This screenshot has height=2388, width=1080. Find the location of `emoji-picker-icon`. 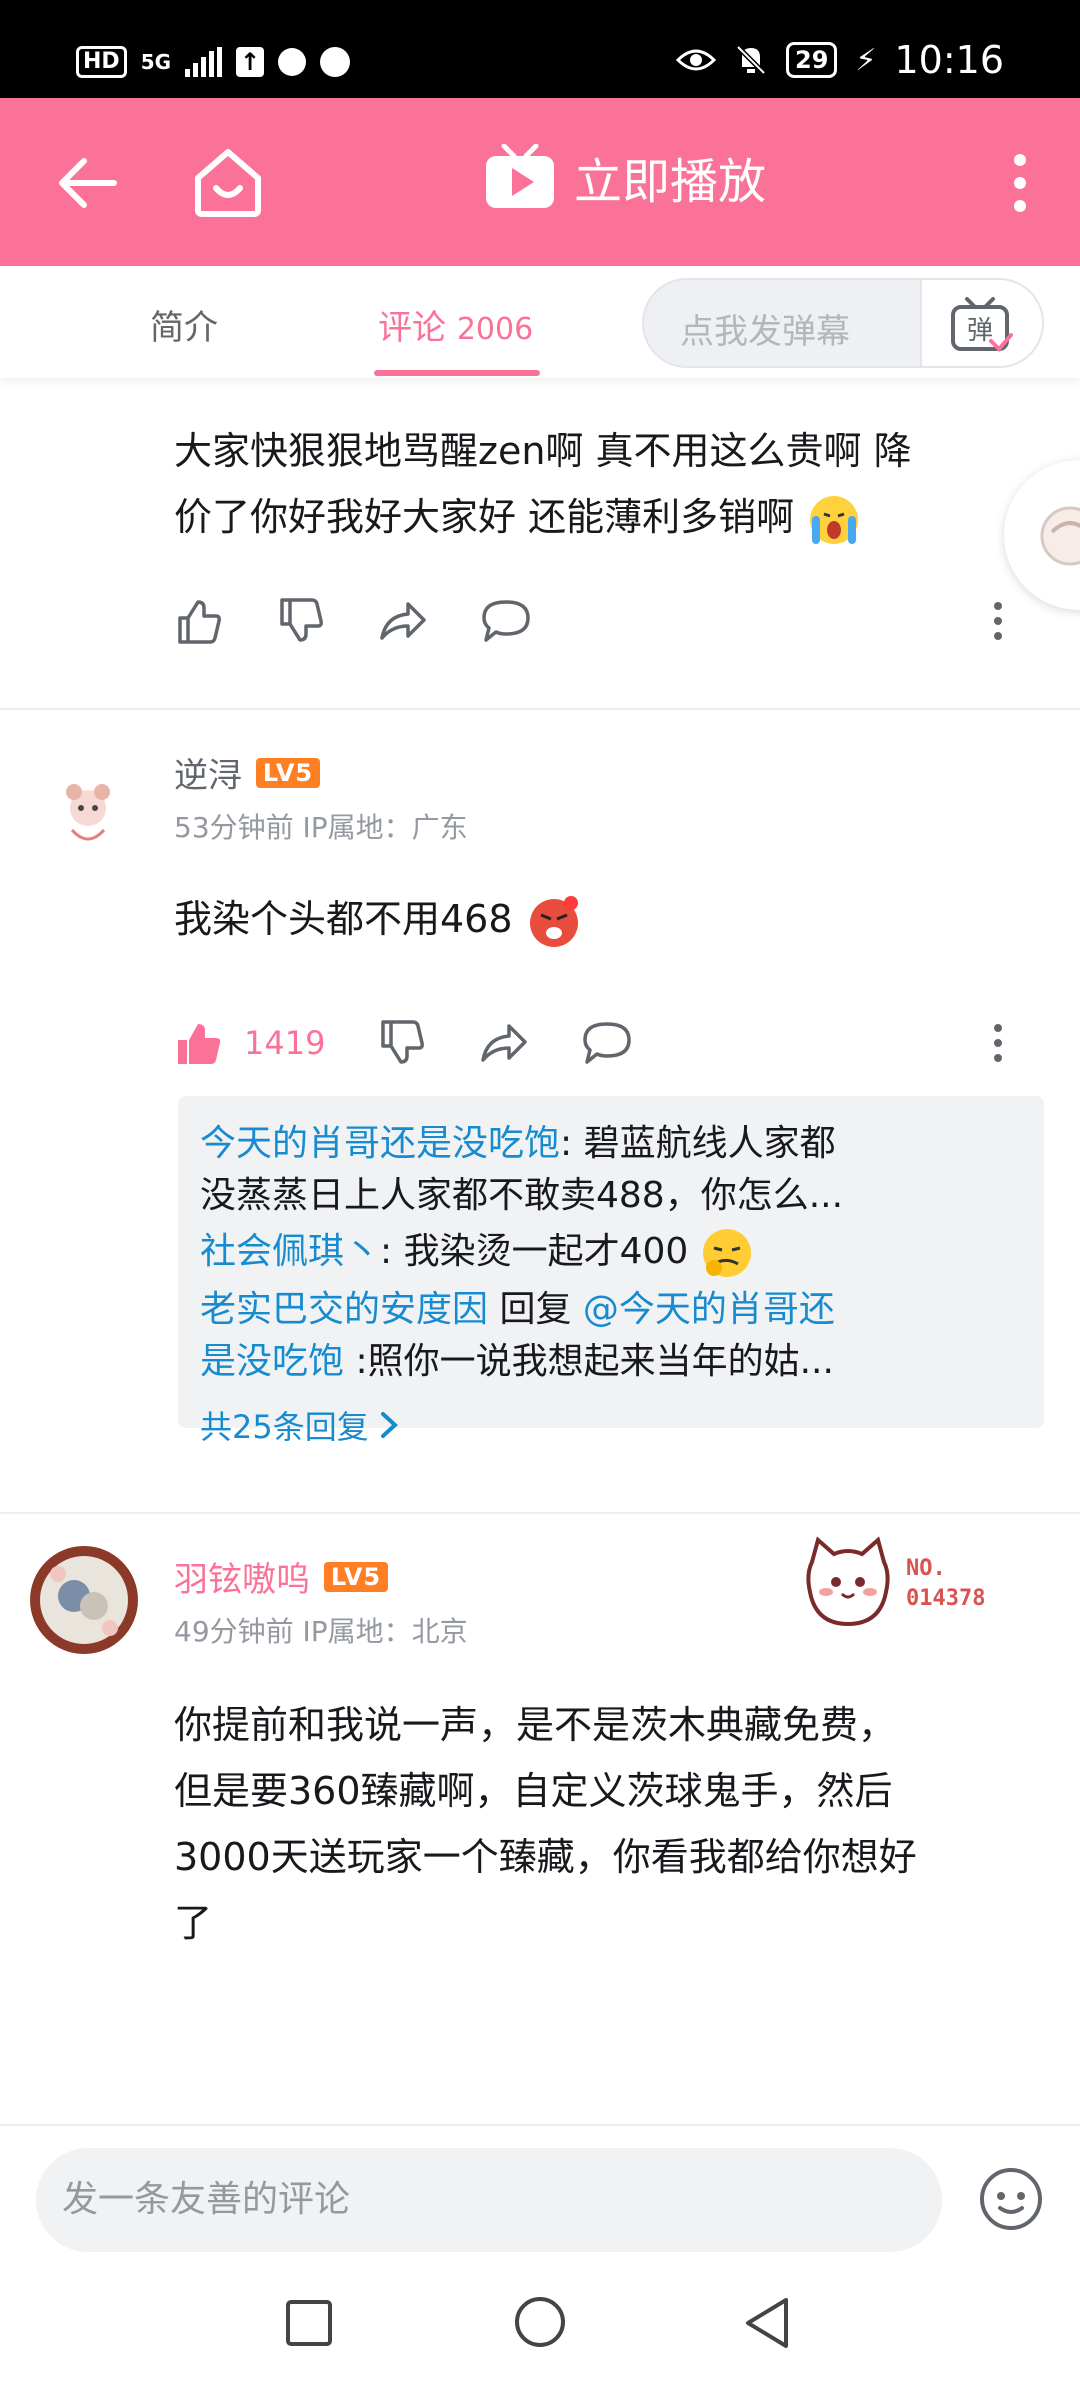

emoji-picker-icon is located at coordinates (1011, 2199).